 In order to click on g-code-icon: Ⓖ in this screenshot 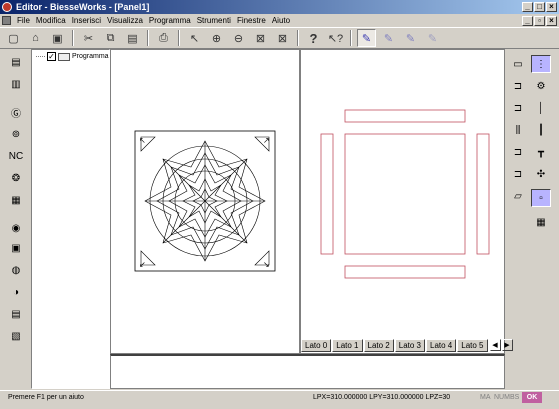, I will do `click(16, 112)`.